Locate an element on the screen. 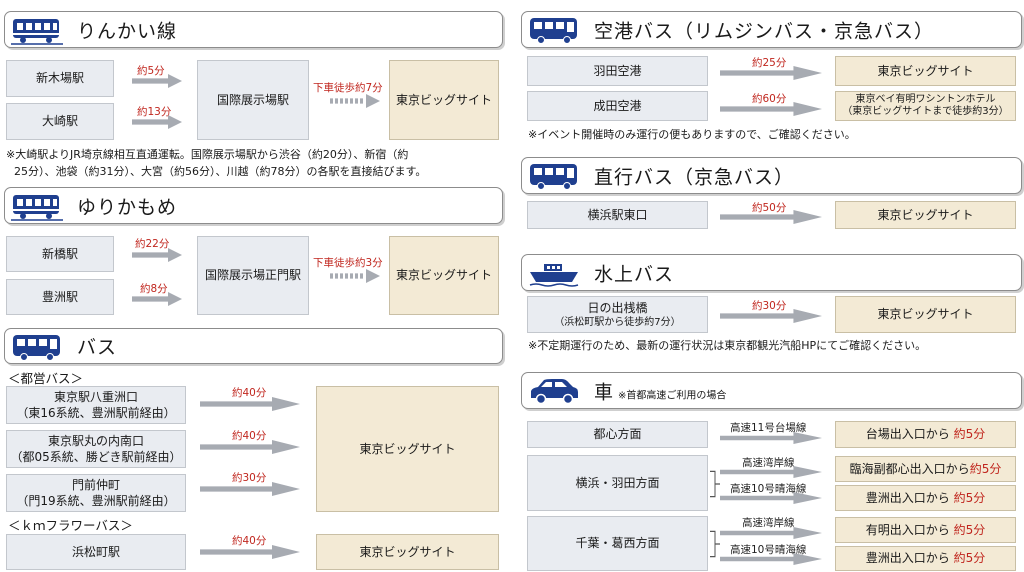 Image resolution: width=1024 pixels, height=572 pixels. water-bus-title: 水上バス is located at coordinates (634, 274).